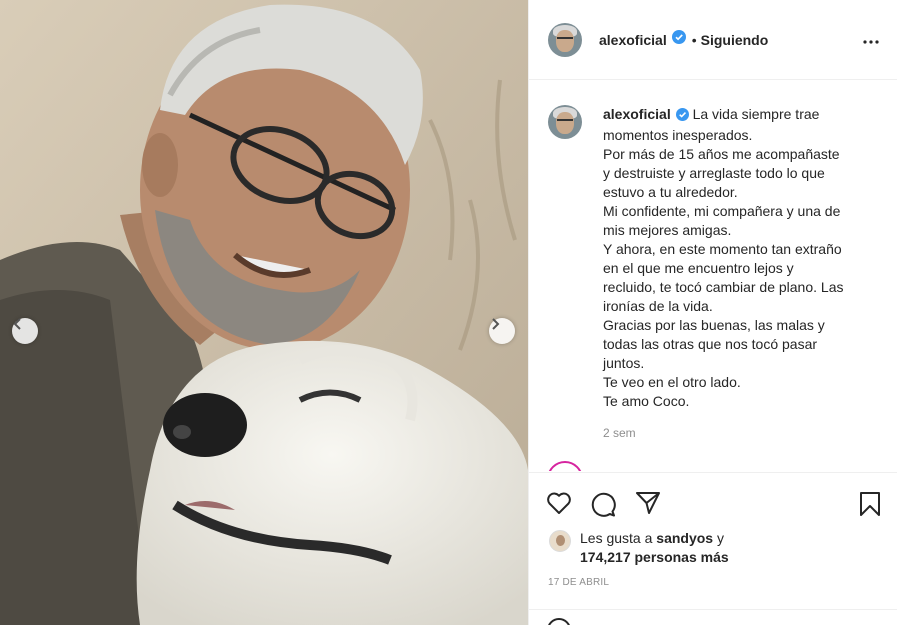  Describe the element at coordinates (578, 582) in the screenshot. I see `post-date: 17 DE ABRIL` at that location.